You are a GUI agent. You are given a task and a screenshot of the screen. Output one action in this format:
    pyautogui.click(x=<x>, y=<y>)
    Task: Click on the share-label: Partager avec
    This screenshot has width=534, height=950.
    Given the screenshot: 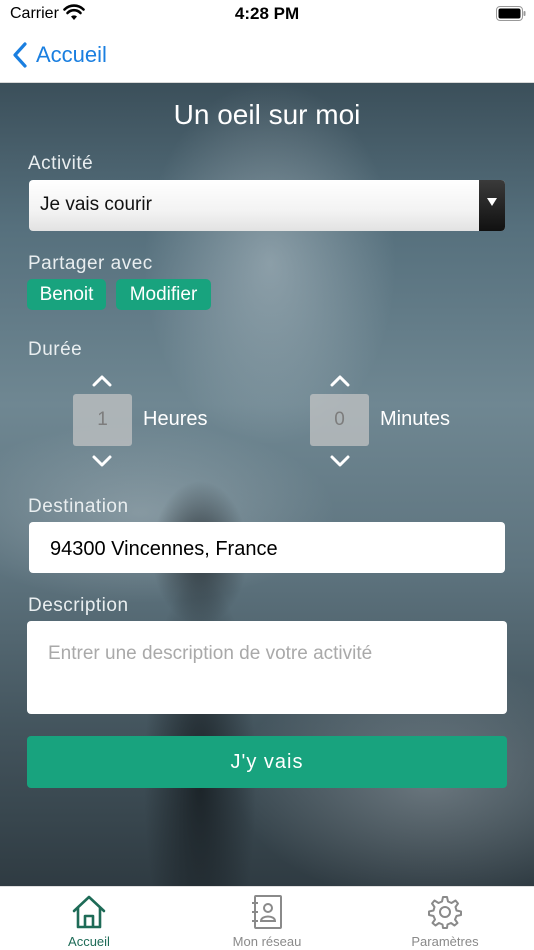 What is the action you would take?
    pyautogui.click(x=90, y=263)
    